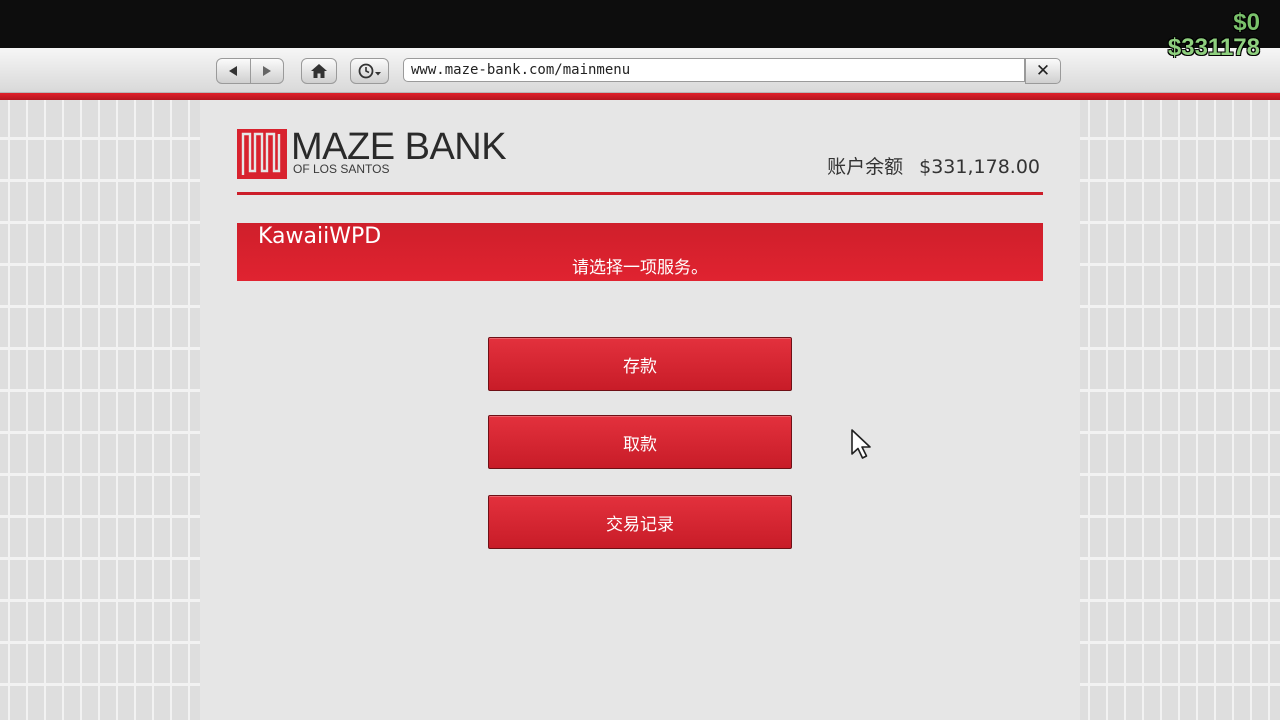 The image size is (1280, 720). I want to click on forward-arrow-icon, so click(266, 71).